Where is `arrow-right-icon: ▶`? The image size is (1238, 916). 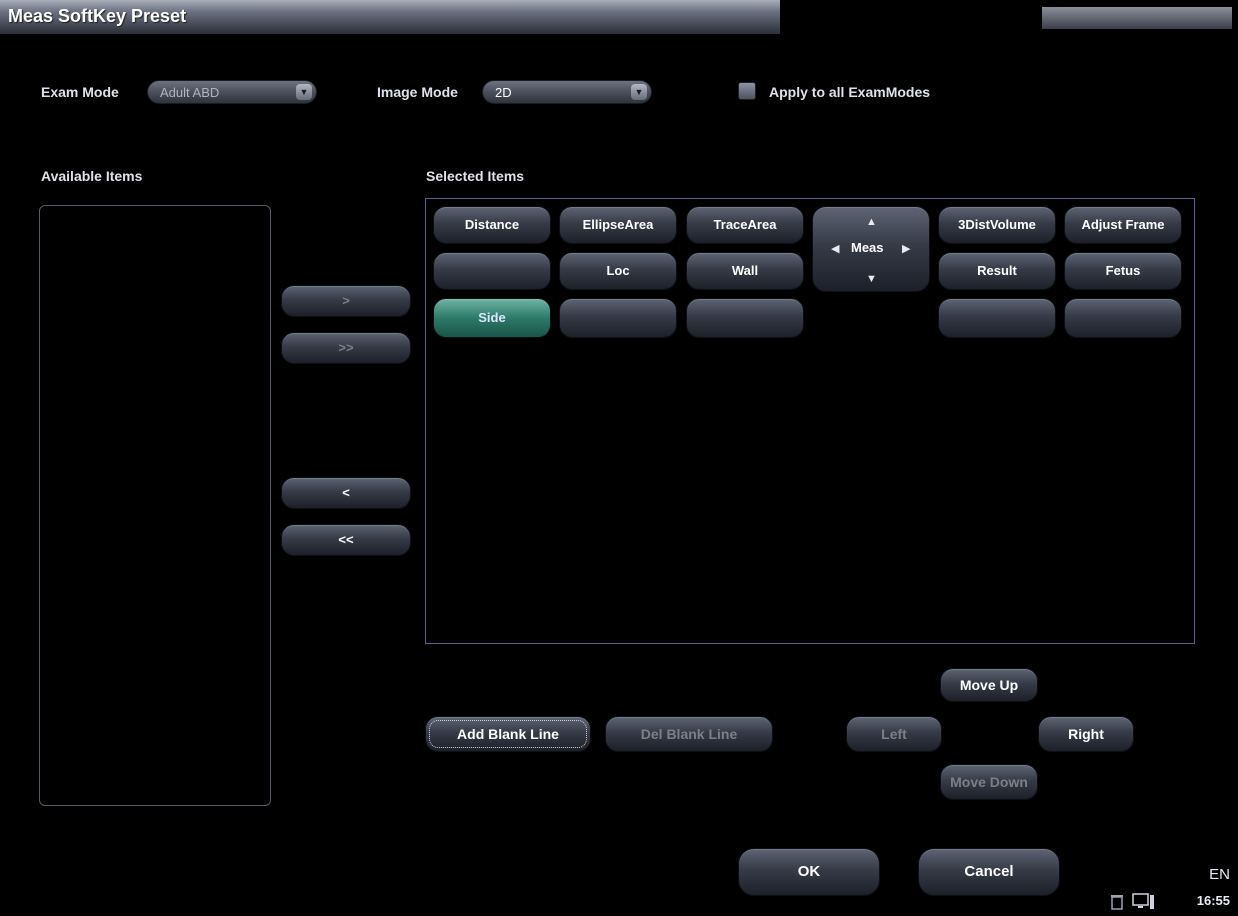 arrow-right-icon: ▶ is located at coordinates (906, 249).